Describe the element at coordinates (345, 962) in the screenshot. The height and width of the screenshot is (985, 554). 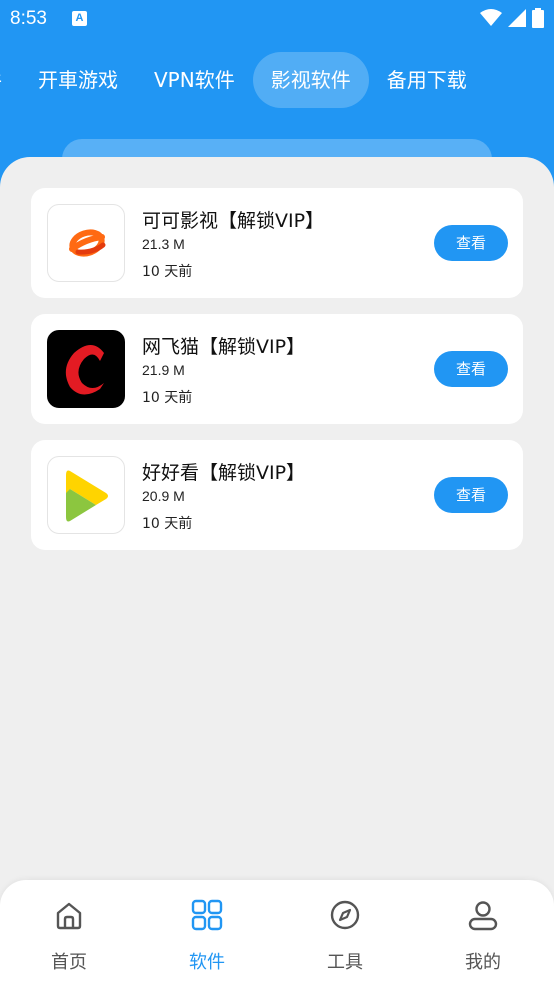
I see `nav-tools-label: 工具` at that location.